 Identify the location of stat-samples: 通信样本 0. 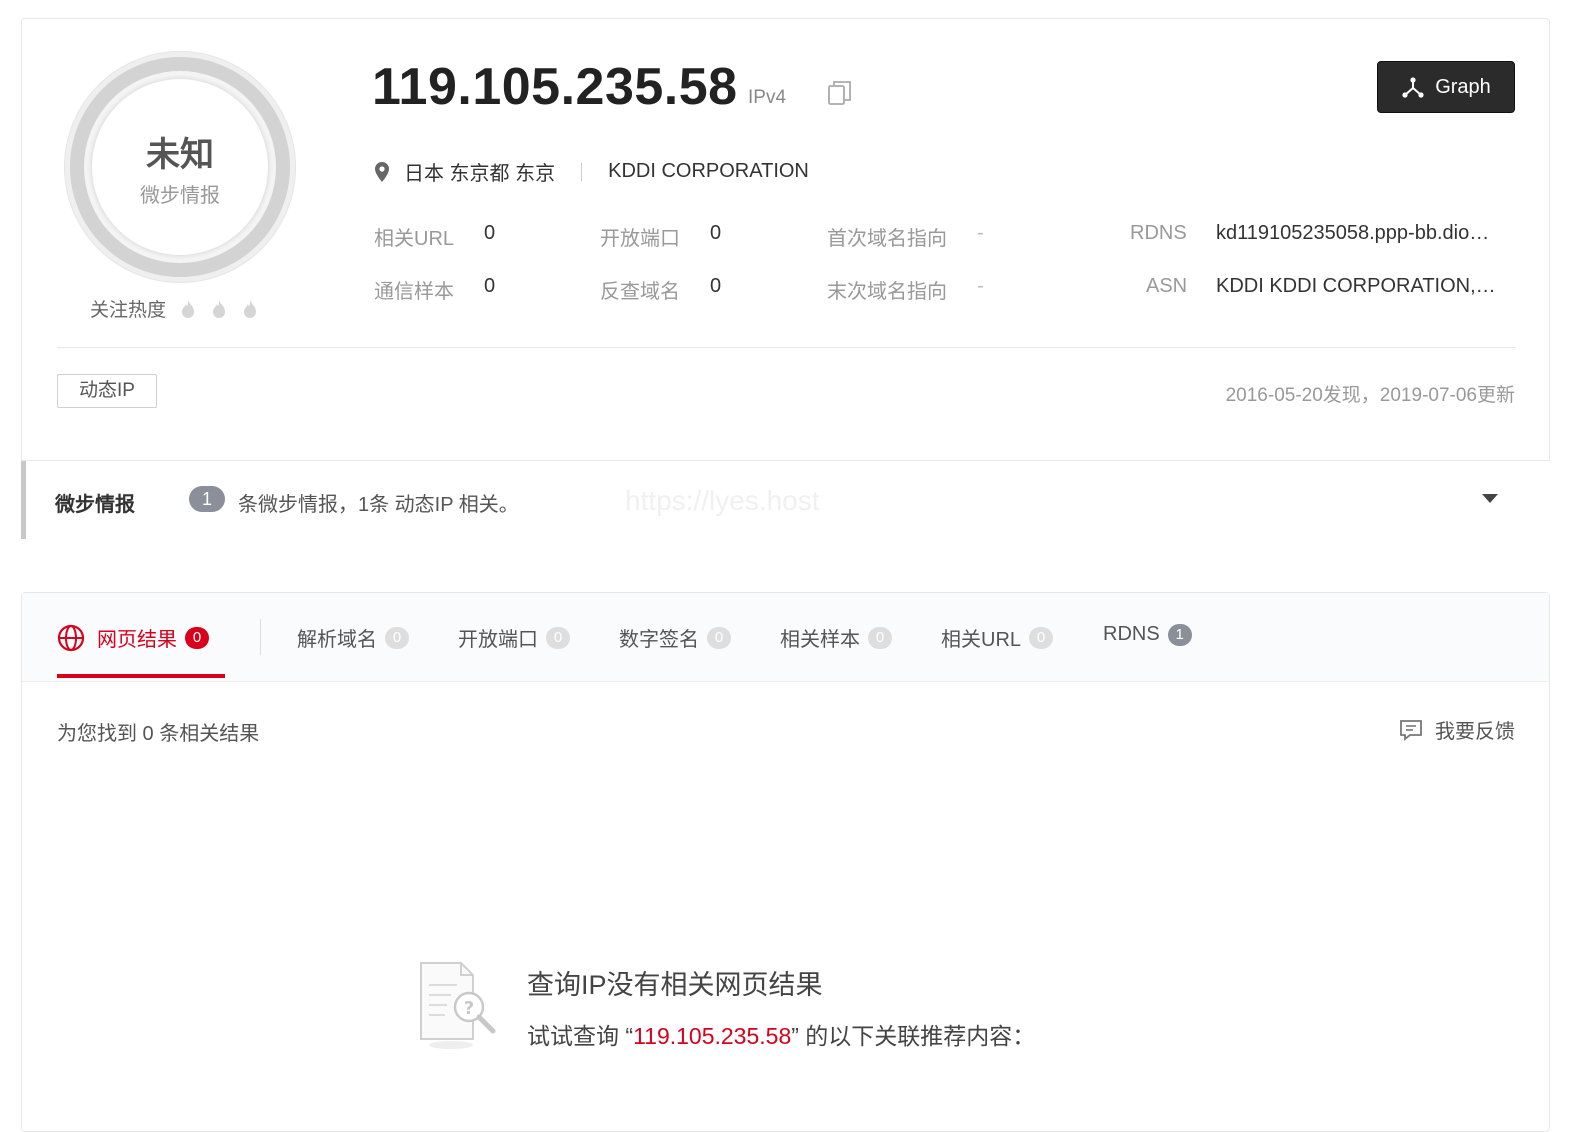
(434, 289).